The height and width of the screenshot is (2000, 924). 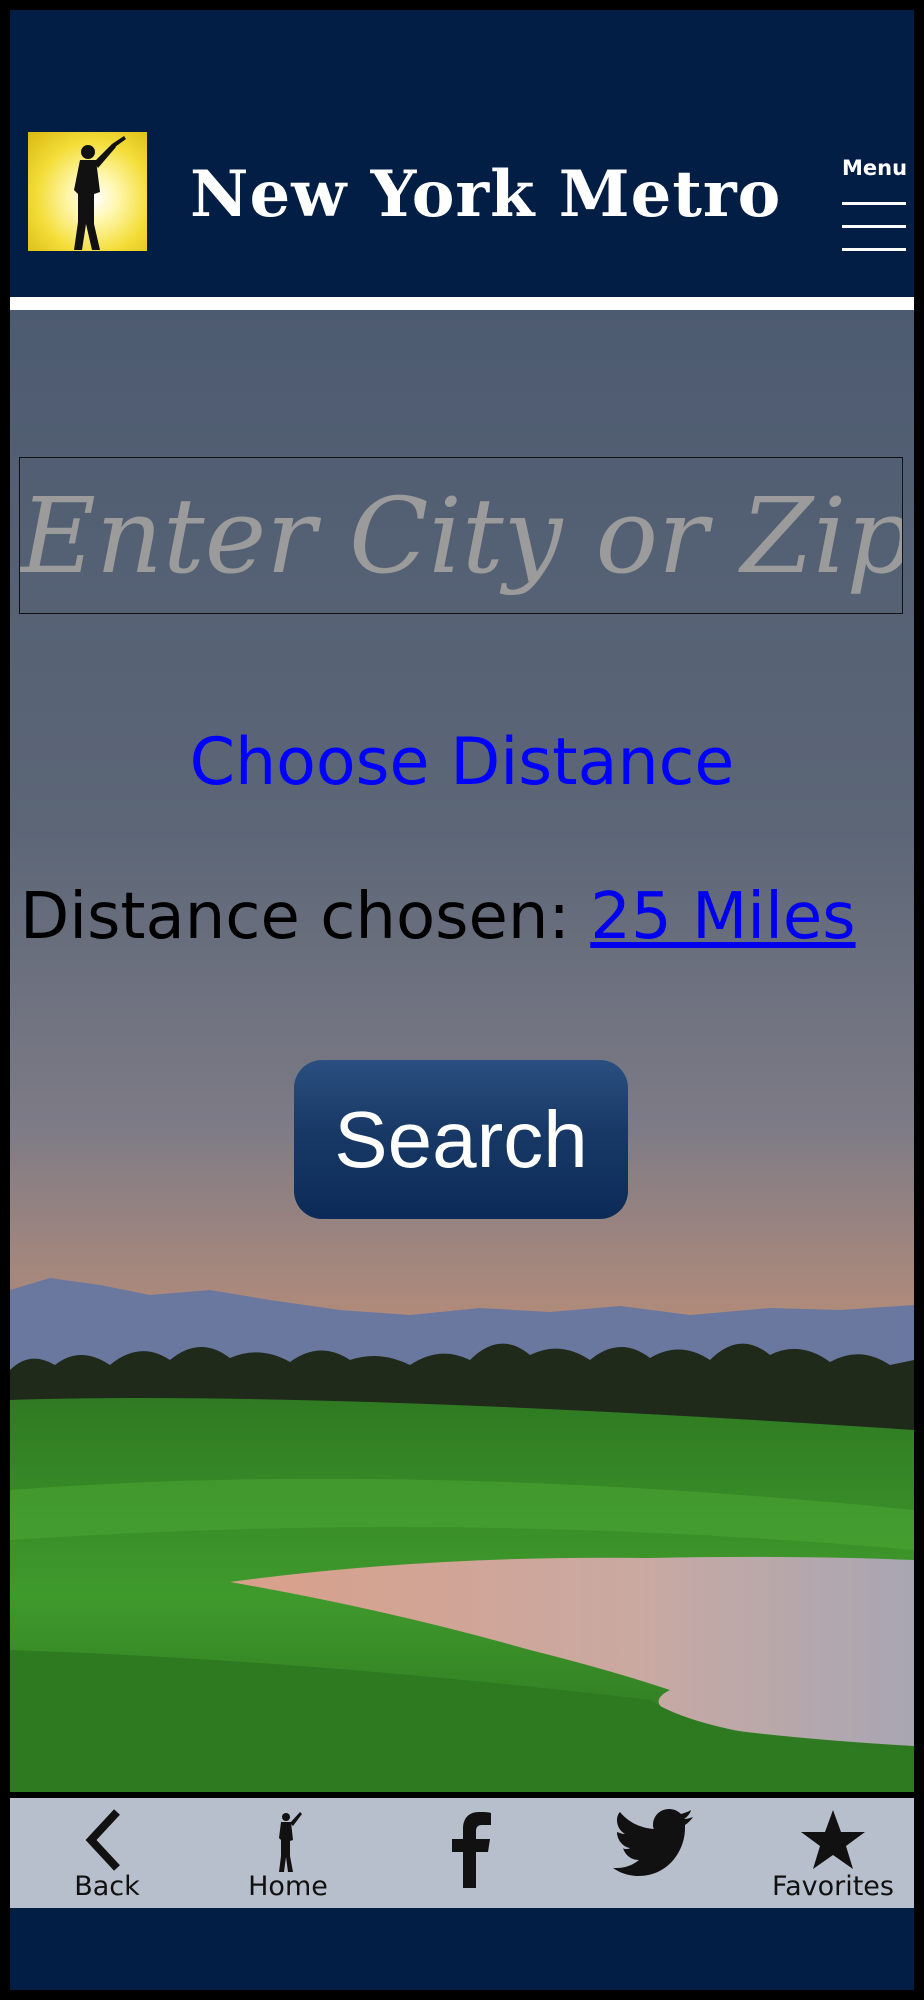 What do you see at coordinates (290, 1842) in the screenshot?
I see `golfer-icon` at bounding box center [290, 1842].